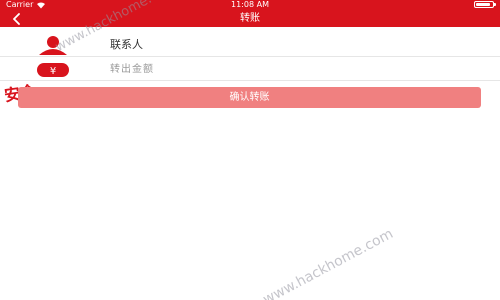 This screenshot has height=300, width=500. I want to click on page-title: 转账, so click(250, 18).